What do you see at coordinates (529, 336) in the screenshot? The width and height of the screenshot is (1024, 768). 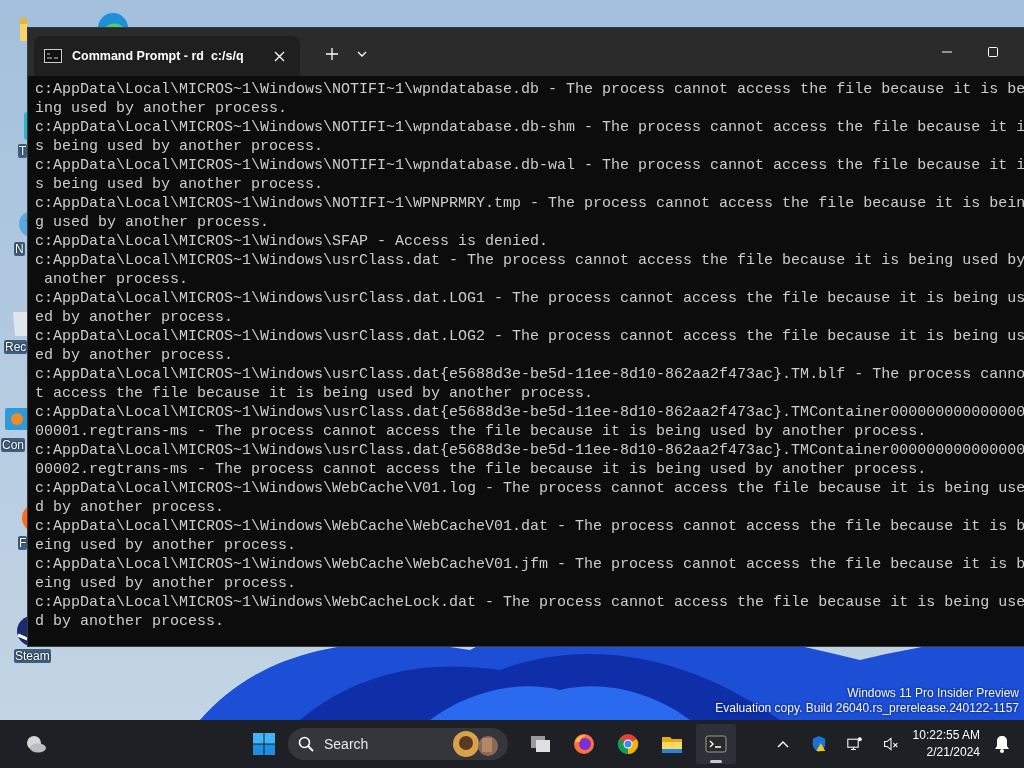 I see `console-line: c:AppData\Local\MICROS~1\Windows\usrClass.dat.LOG2 - The process cannot access the file because it is being us` at bounding box center [529, 336].